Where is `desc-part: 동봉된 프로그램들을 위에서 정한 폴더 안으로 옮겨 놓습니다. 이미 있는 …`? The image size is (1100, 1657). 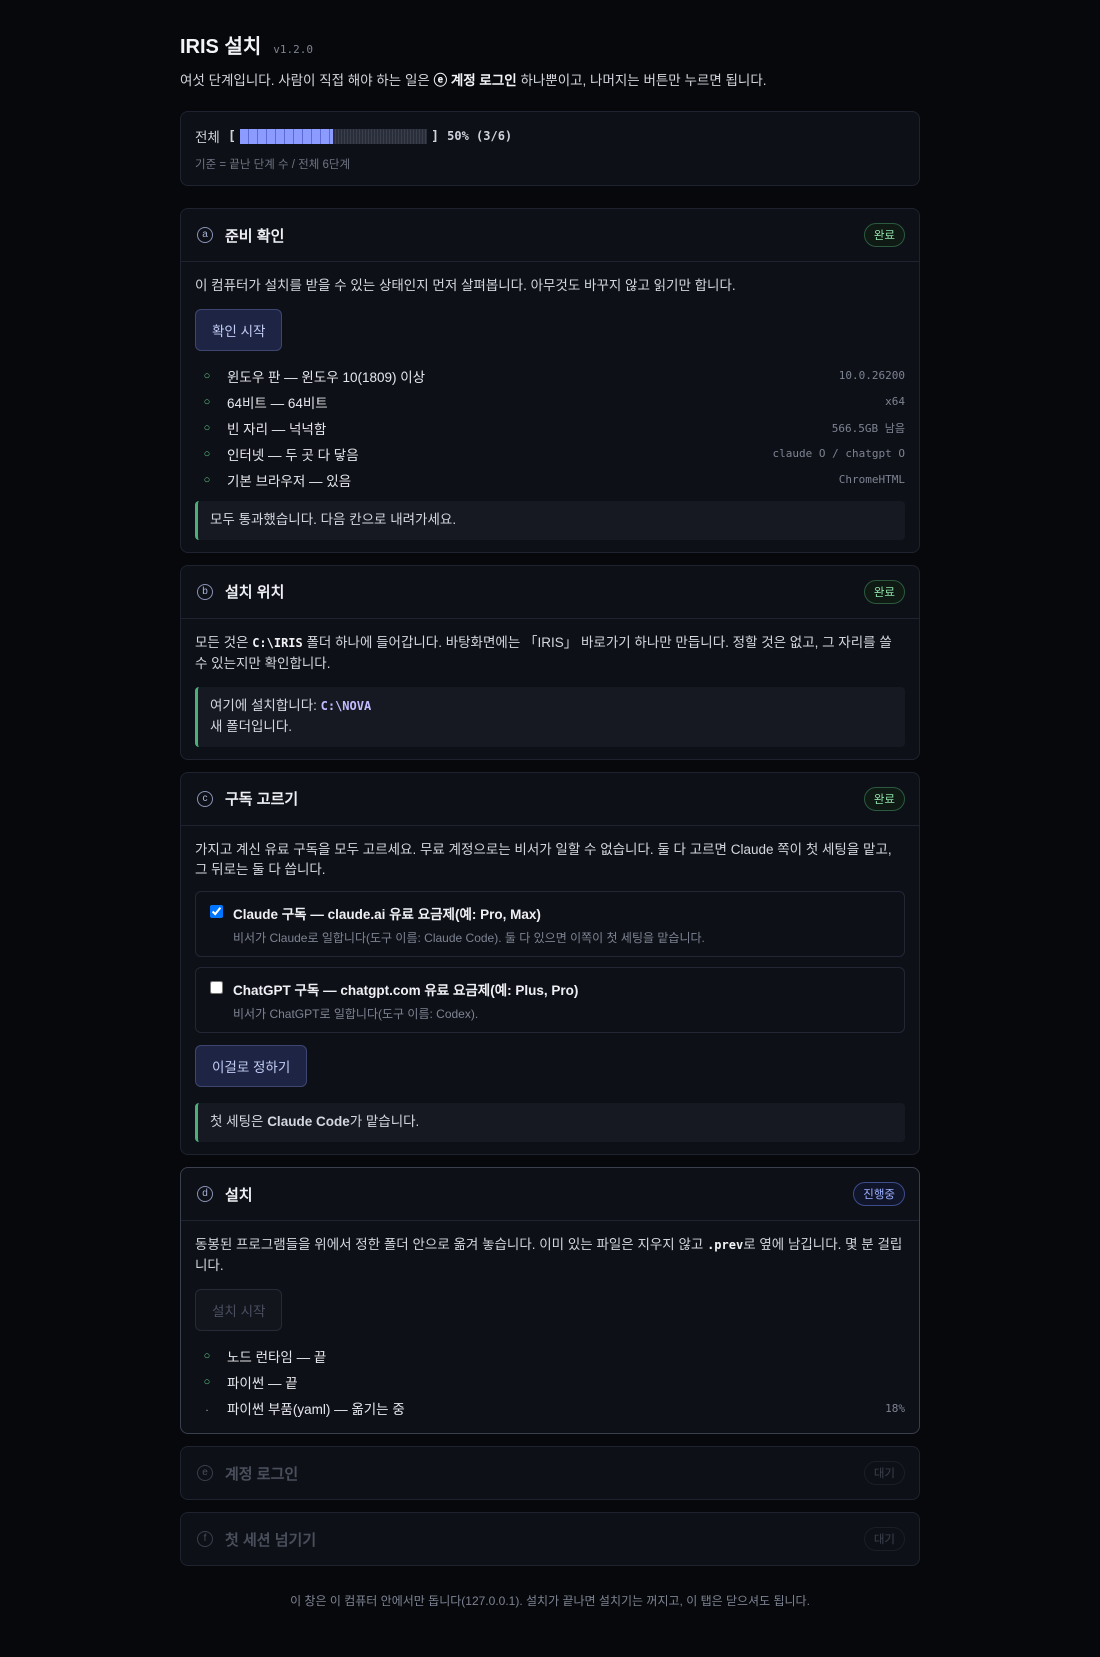 desc-part: 동봉된 프로그램들을 위에서 정한 폴더 안으로 옮겨 놓습니다. 이미 있는 … is located at coordinates (451, 1245).